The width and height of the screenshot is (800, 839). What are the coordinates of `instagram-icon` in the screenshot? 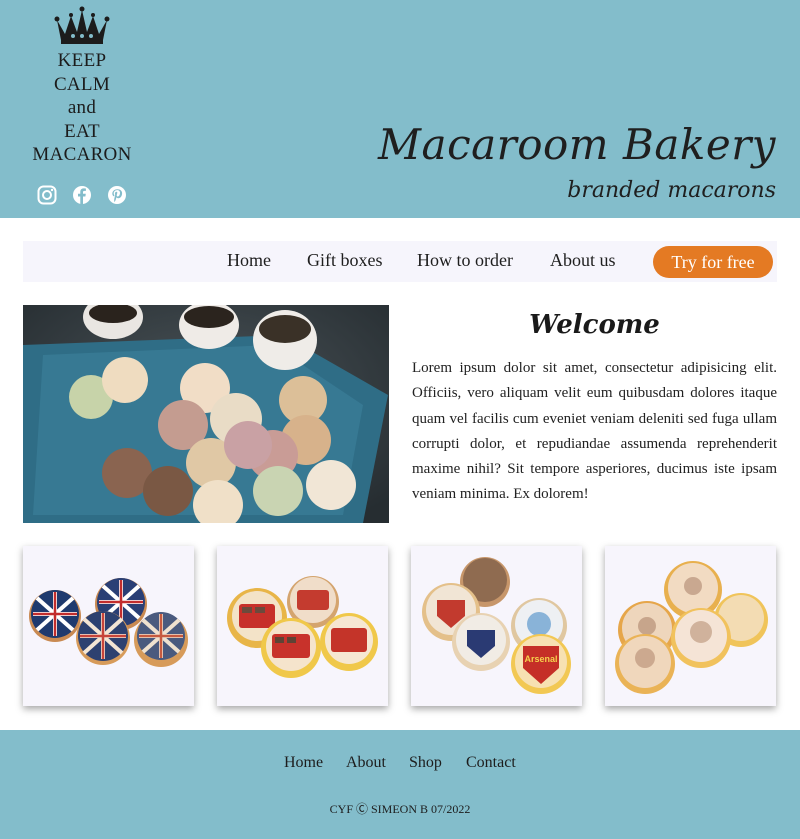 It's located at (47, 195).